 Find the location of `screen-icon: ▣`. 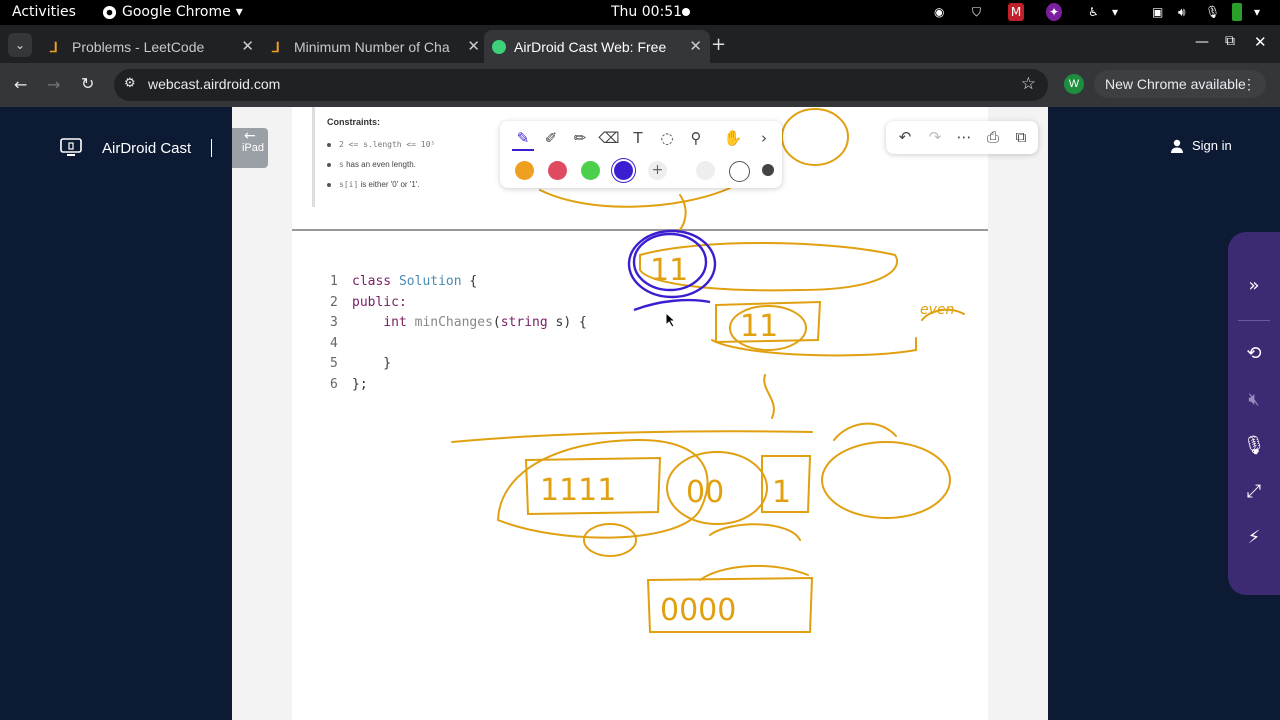

screen-icon: ▣ is located at coordinates (1157, 12).